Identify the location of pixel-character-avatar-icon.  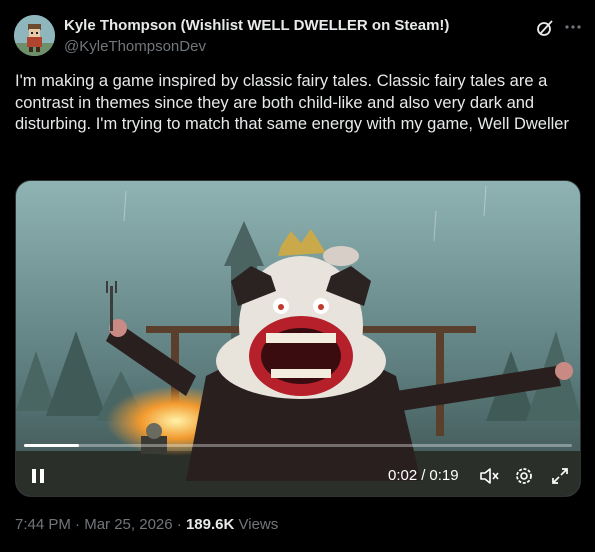
(34, 35).